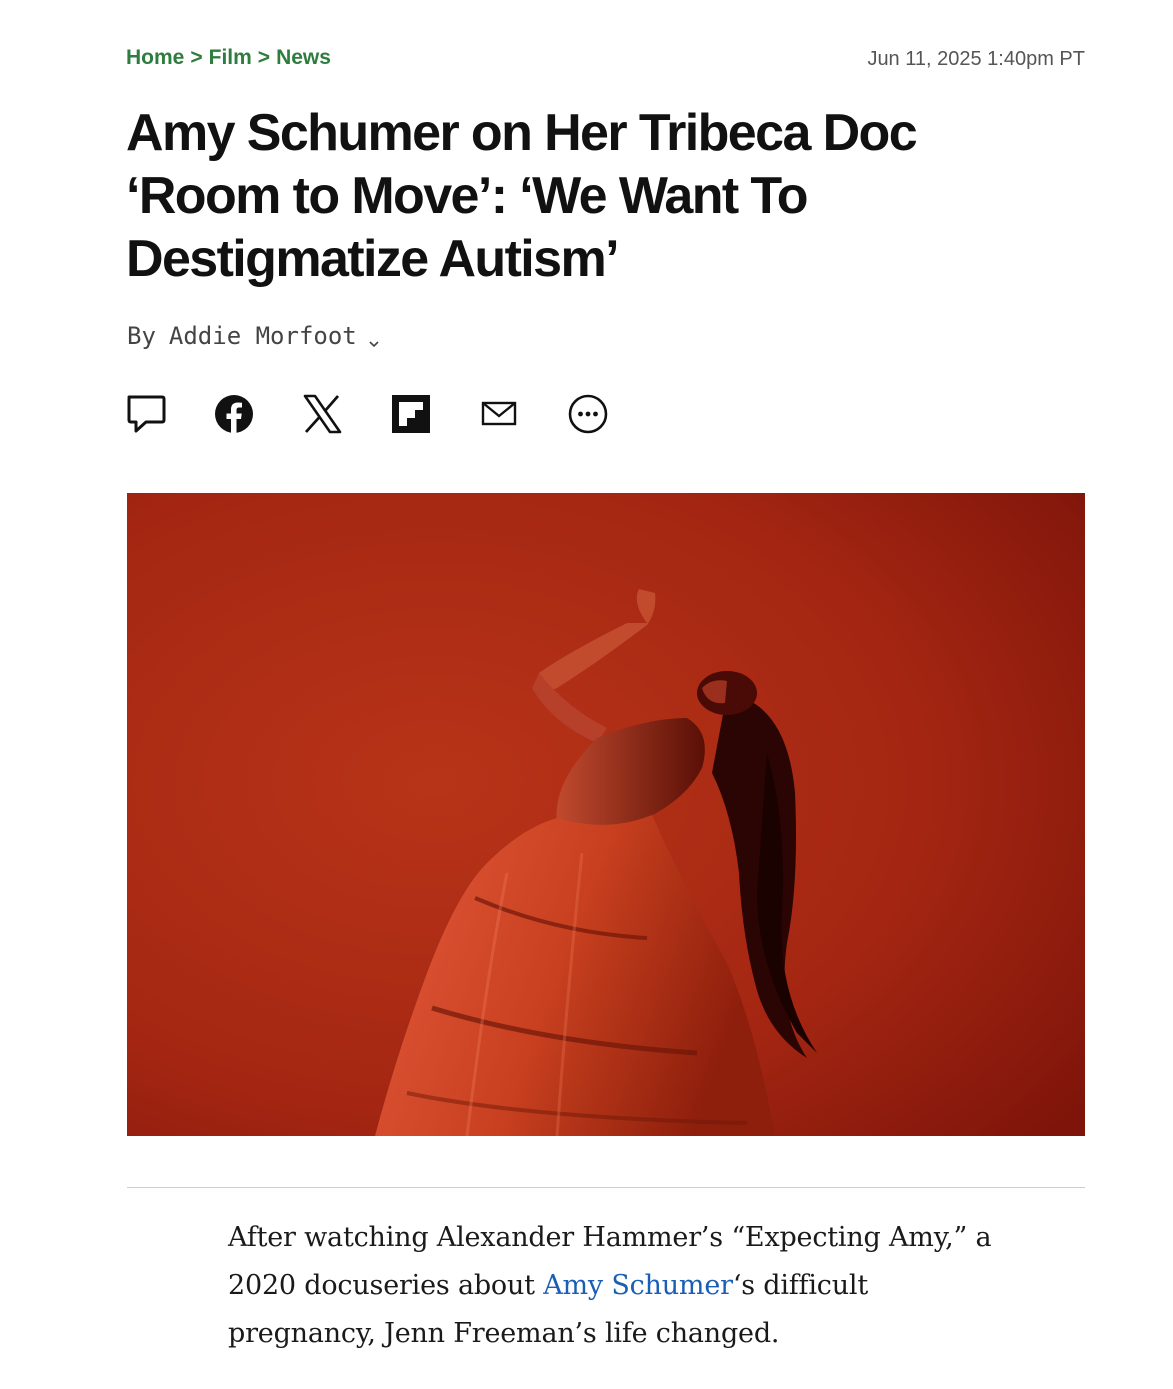 The height and width of the screenshot is (1389, 1173). I want to click on breadcrumb-news: News, so click(303, 57).